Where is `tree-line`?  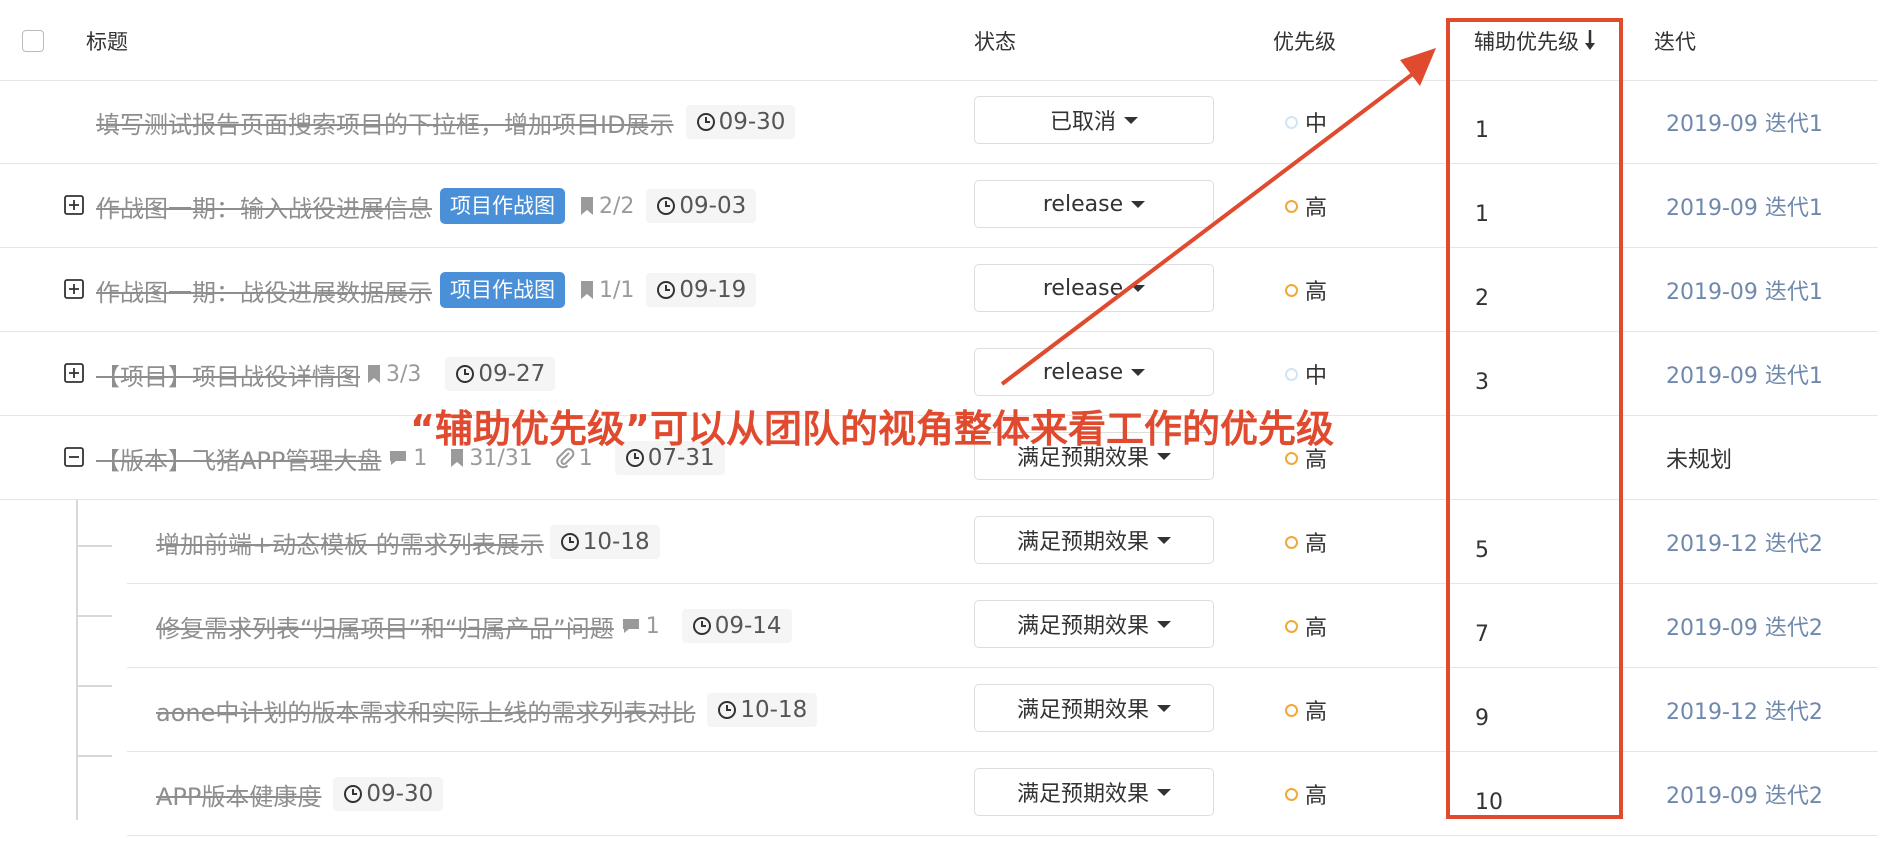
tree-line is located at coordinates (77, 660).